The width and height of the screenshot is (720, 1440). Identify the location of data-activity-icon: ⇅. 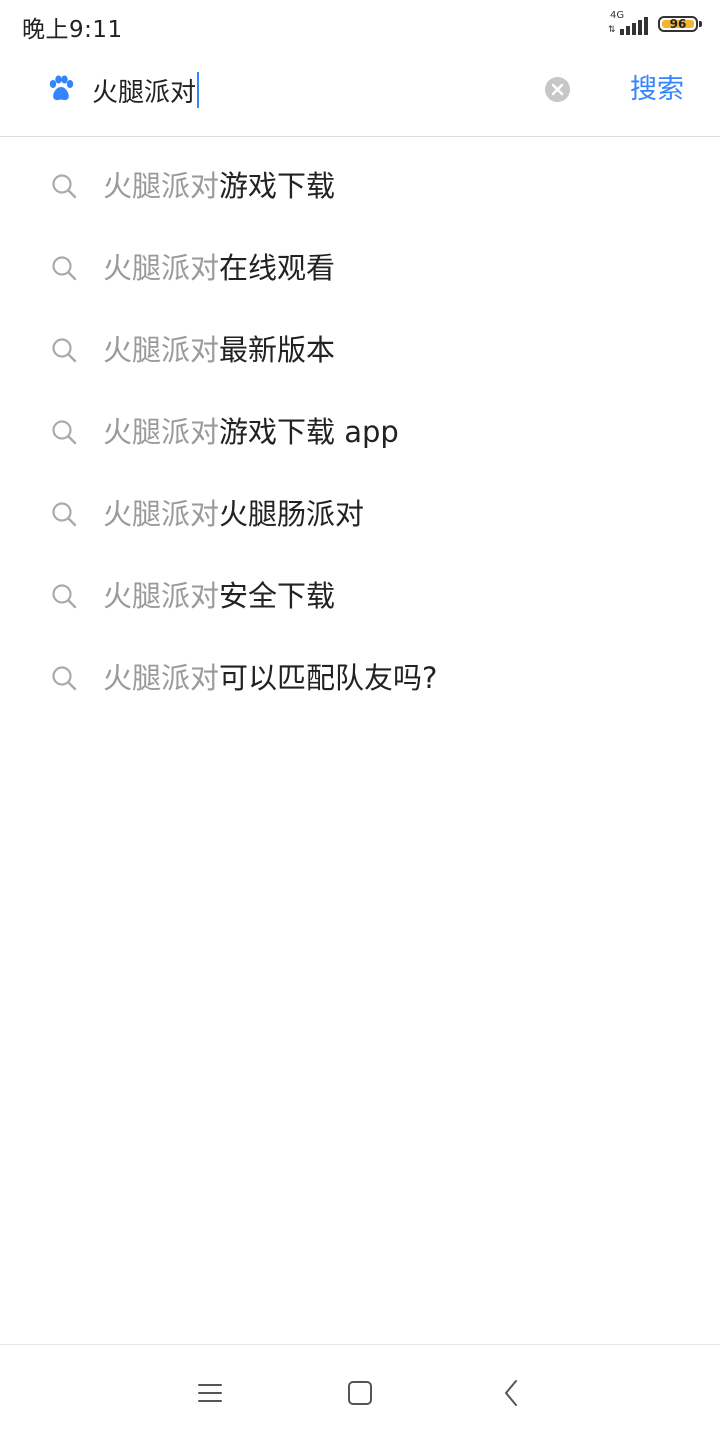
(612, 30).